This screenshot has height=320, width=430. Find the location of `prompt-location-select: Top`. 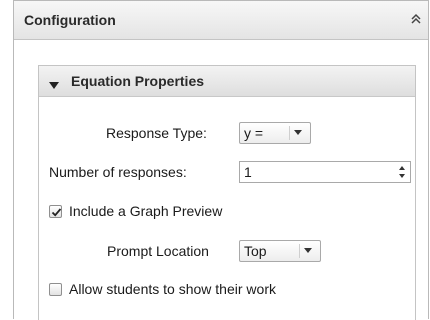

prompt-location-select: Top is located at coordinates (280, 251).